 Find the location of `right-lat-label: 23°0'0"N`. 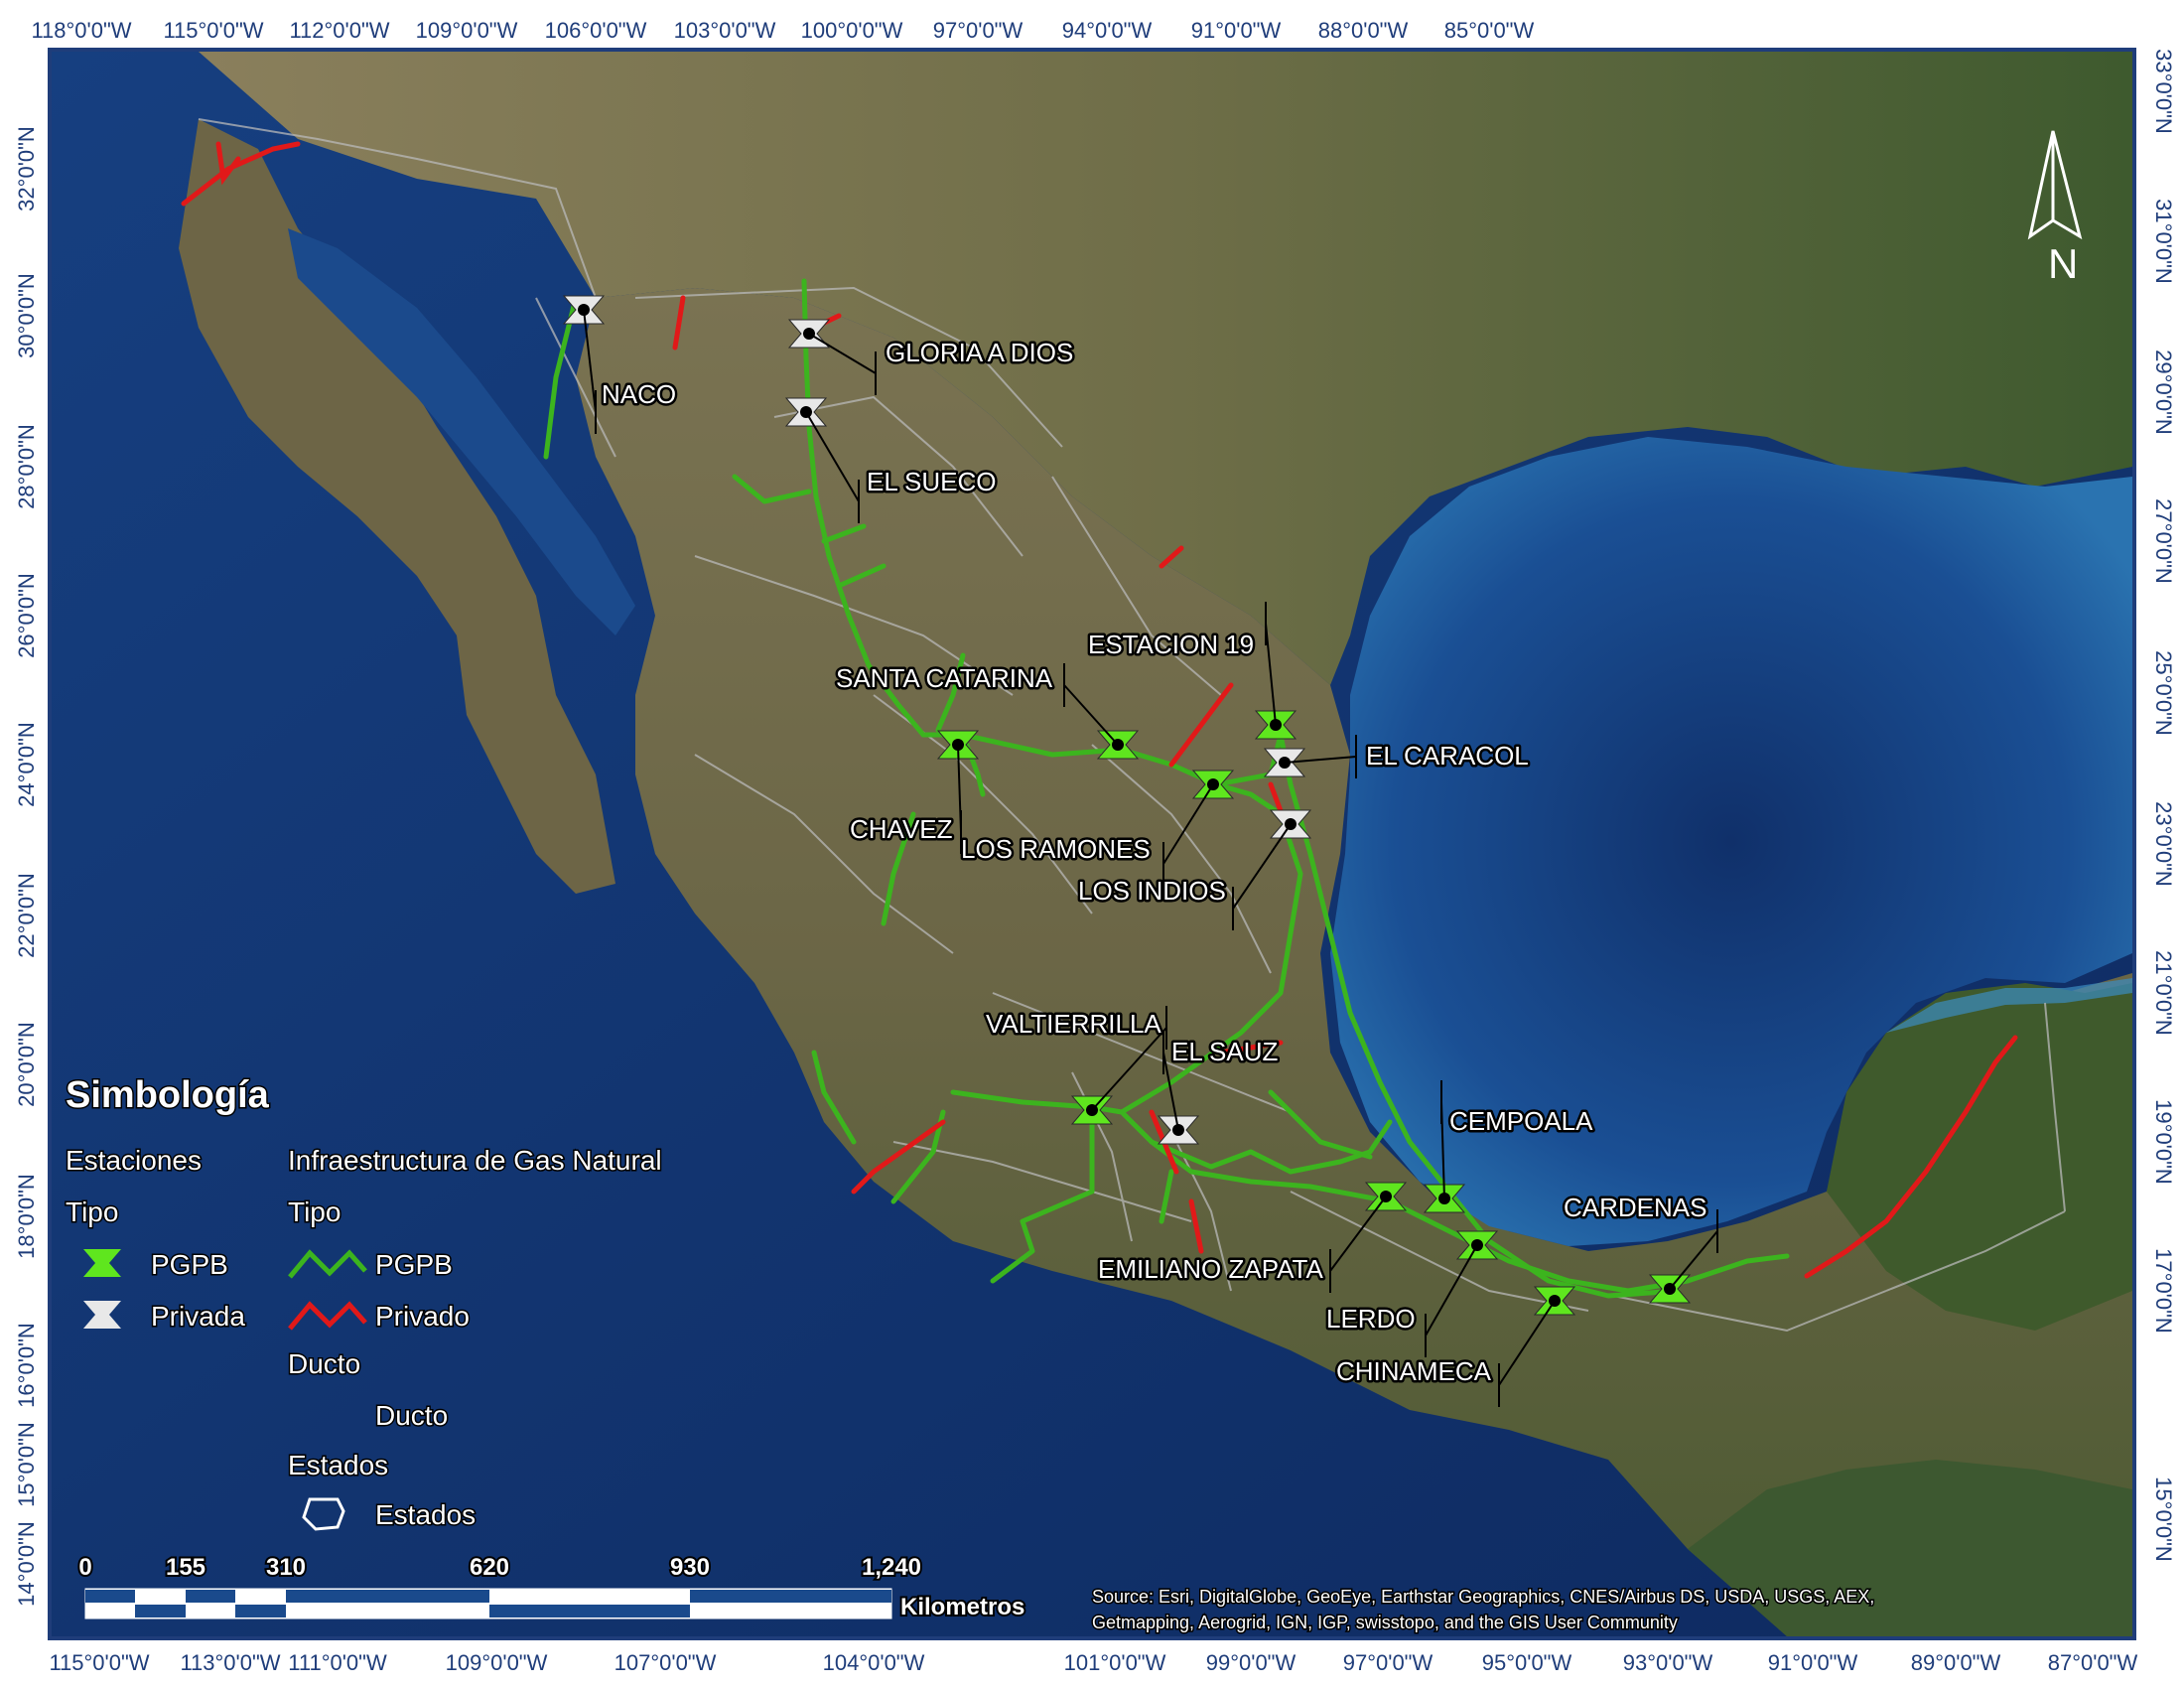

right-lat-label: 23°0'0"N is located at coordinates (2163, 844).